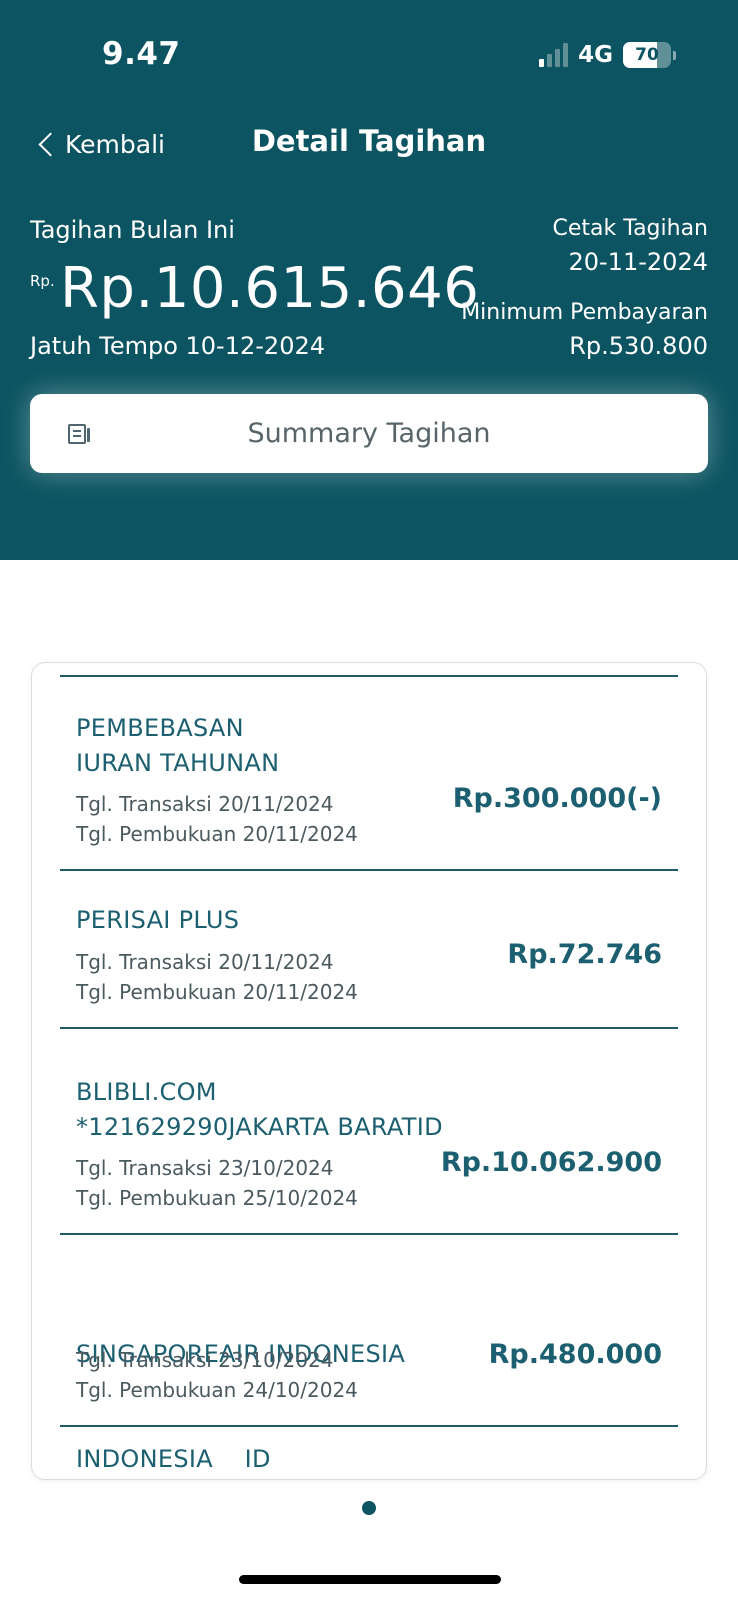 The image size is (738, 1600). I want to click on network-type: 4G, so click(595, 55).